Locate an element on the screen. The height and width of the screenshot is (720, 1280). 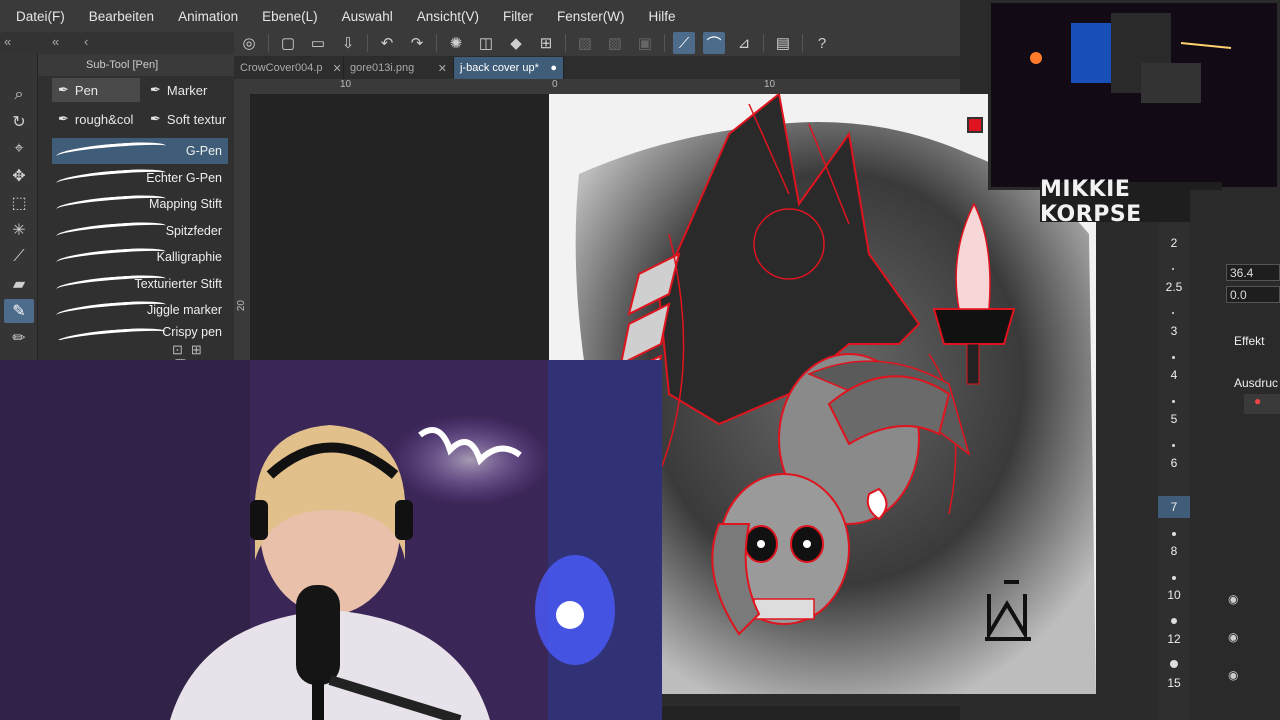
size-option: 6 is located at coordinates (1174, 463).